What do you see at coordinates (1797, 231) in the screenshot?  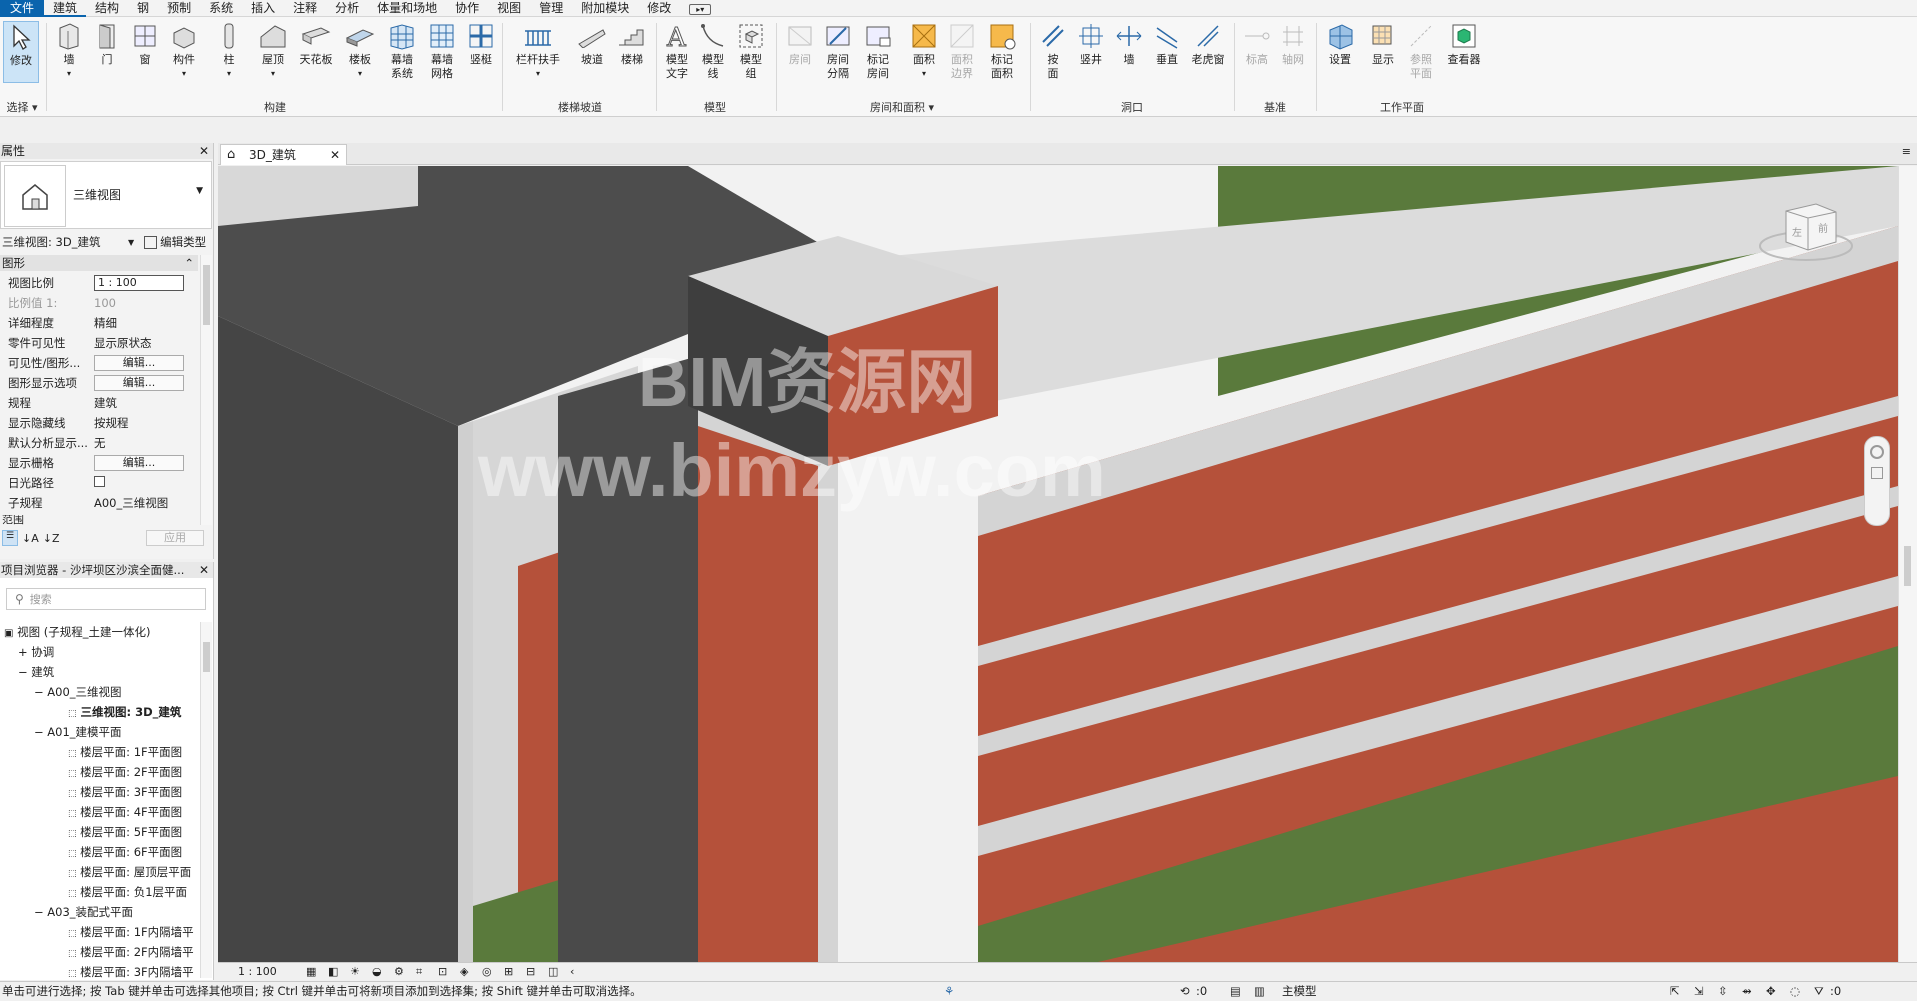 I see `viewcube-left-face: 左` at bounding box center [1797, 231].